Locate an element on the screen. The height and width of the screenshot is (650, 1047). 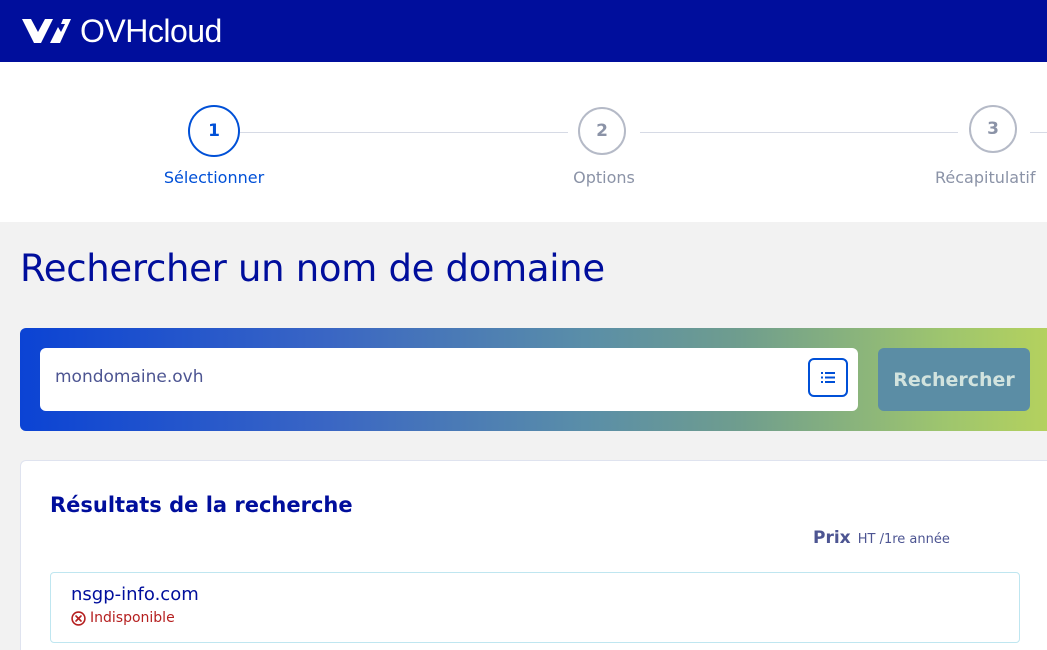
price-subtitle: HT /1re année is located at coordinates (903, 539).